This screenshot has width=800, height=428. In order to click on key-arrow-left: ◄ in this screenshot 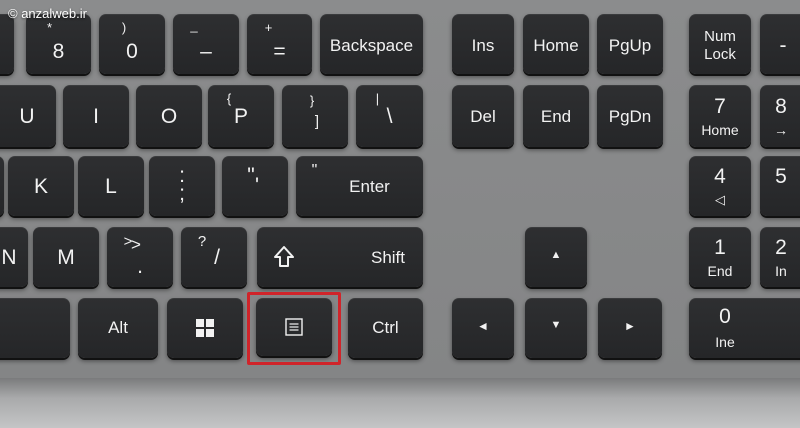, I will do `click(483, 328)`.